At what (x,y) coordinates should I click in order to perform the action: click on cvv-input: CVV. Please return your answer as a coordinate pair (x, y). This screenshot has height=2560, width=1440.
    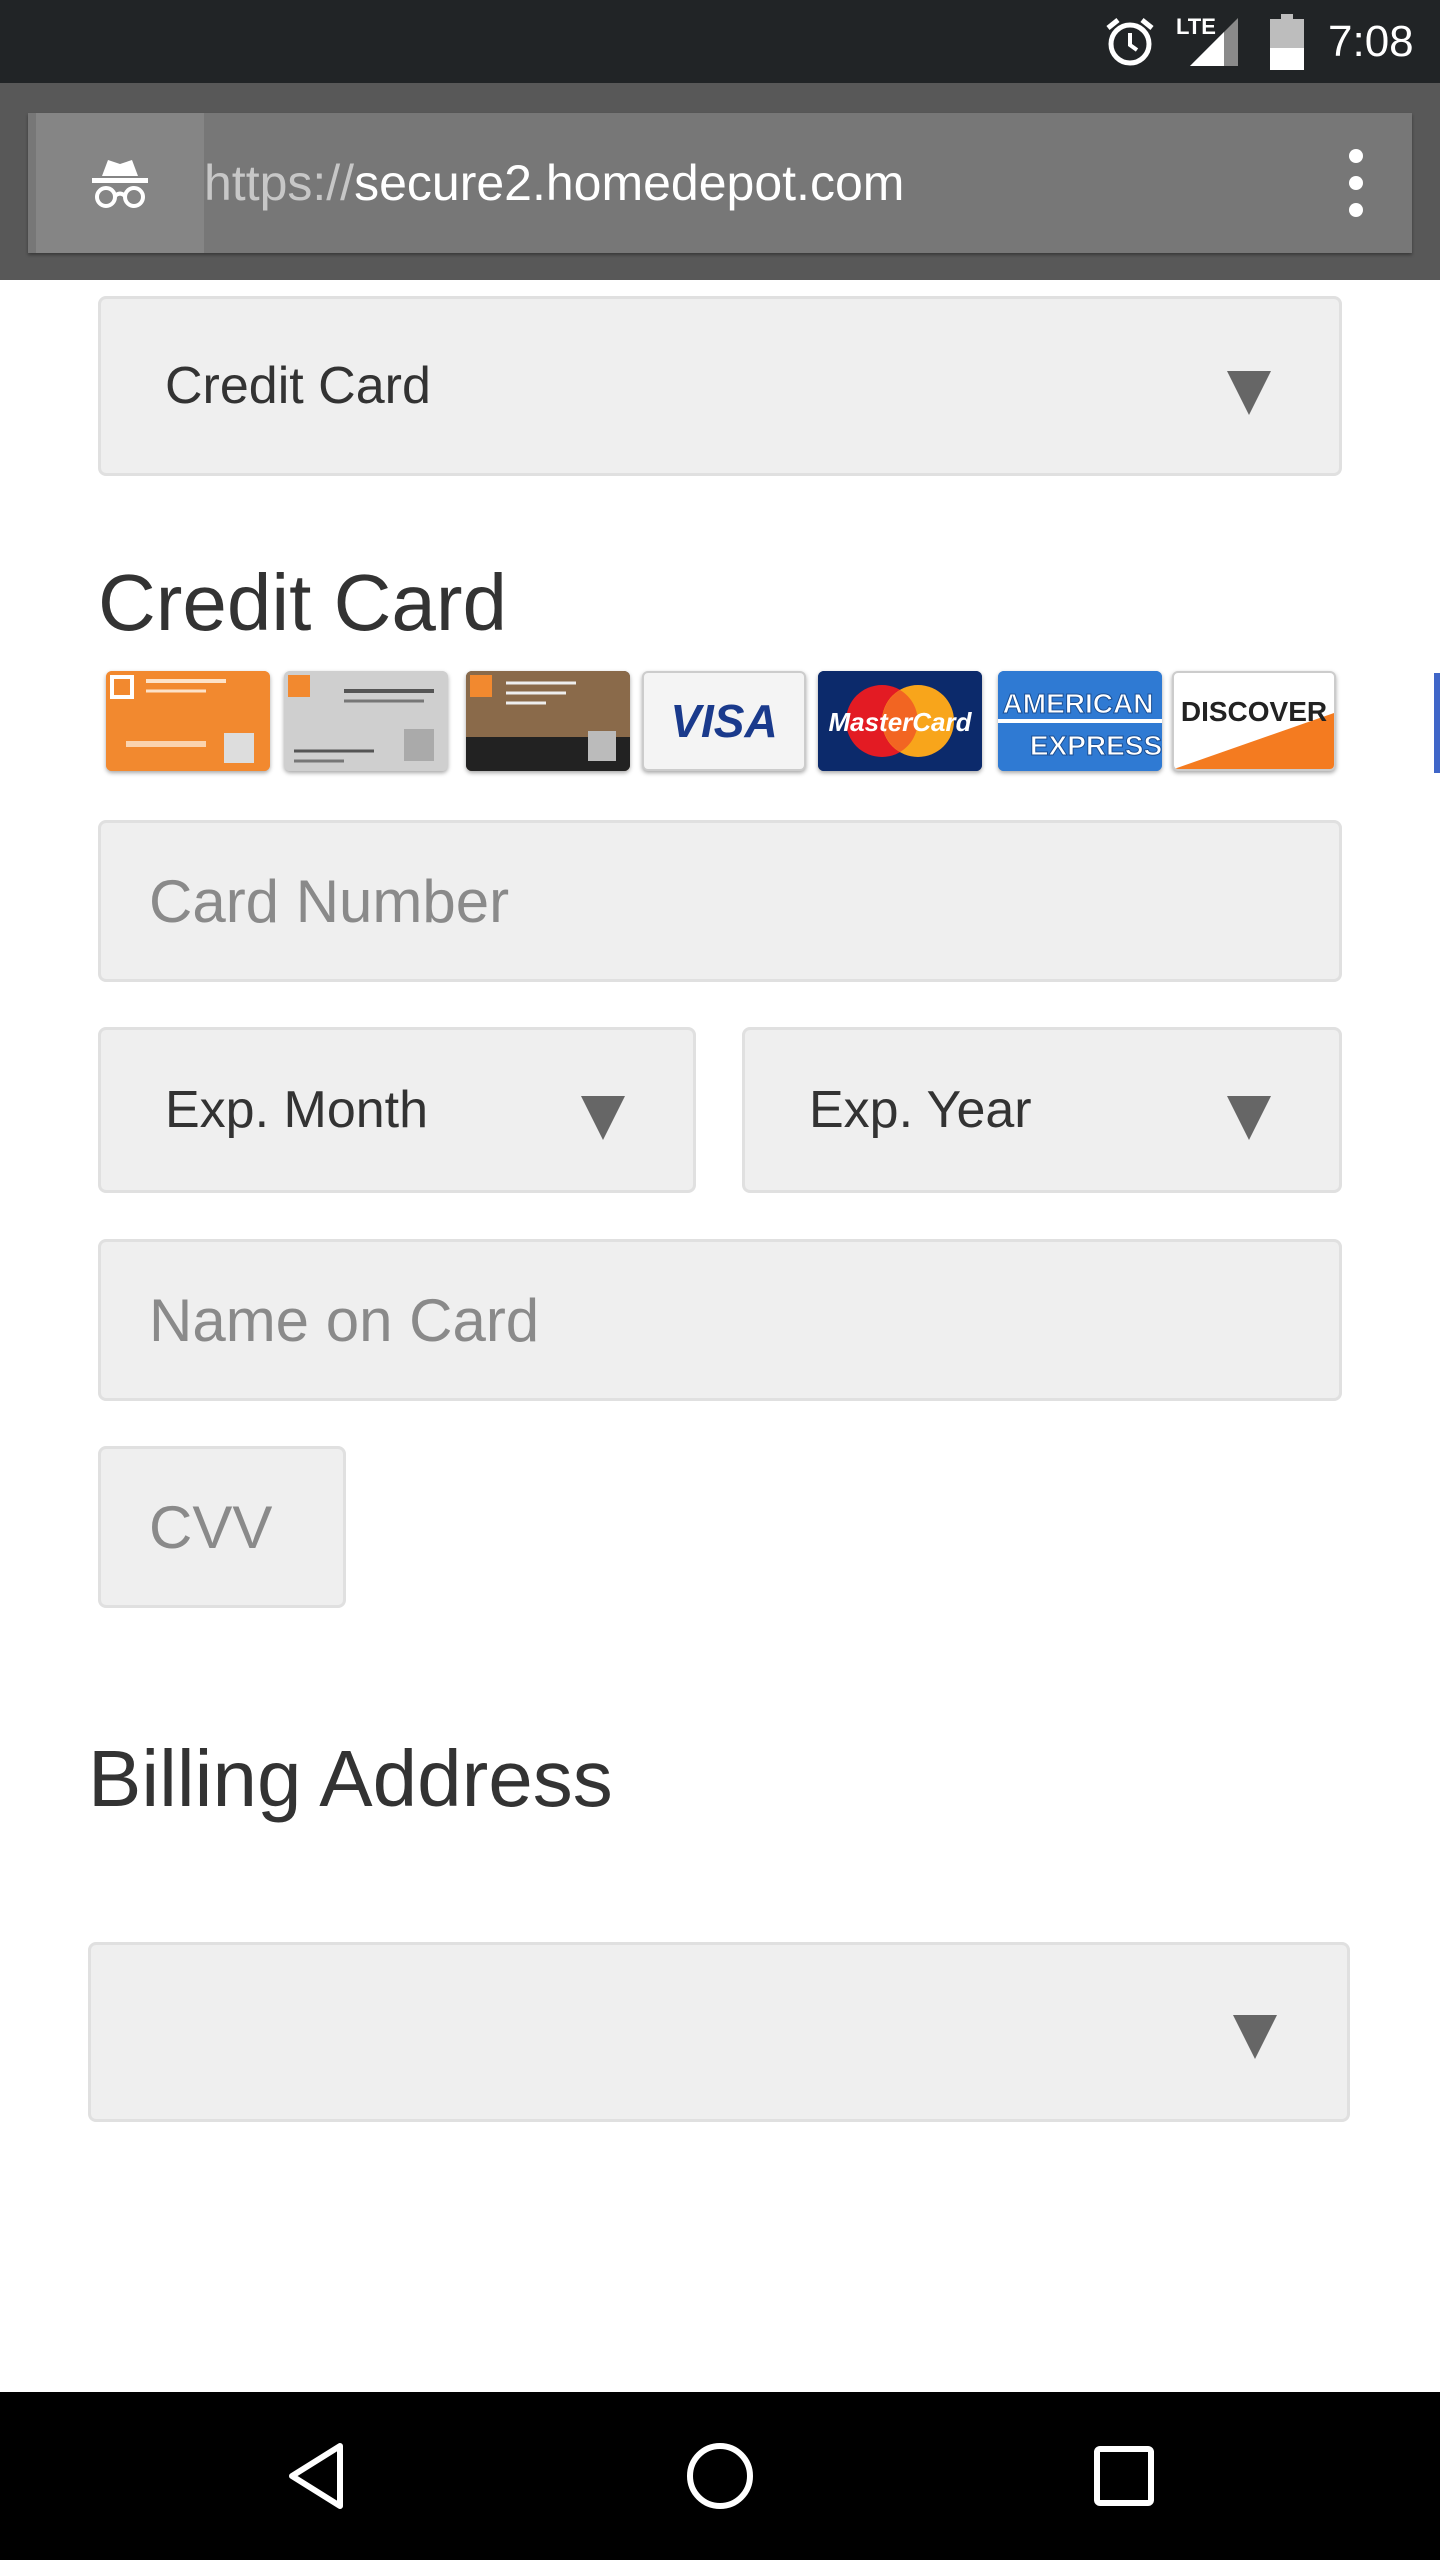
    Looking at the image, I should click on (222, 1527).